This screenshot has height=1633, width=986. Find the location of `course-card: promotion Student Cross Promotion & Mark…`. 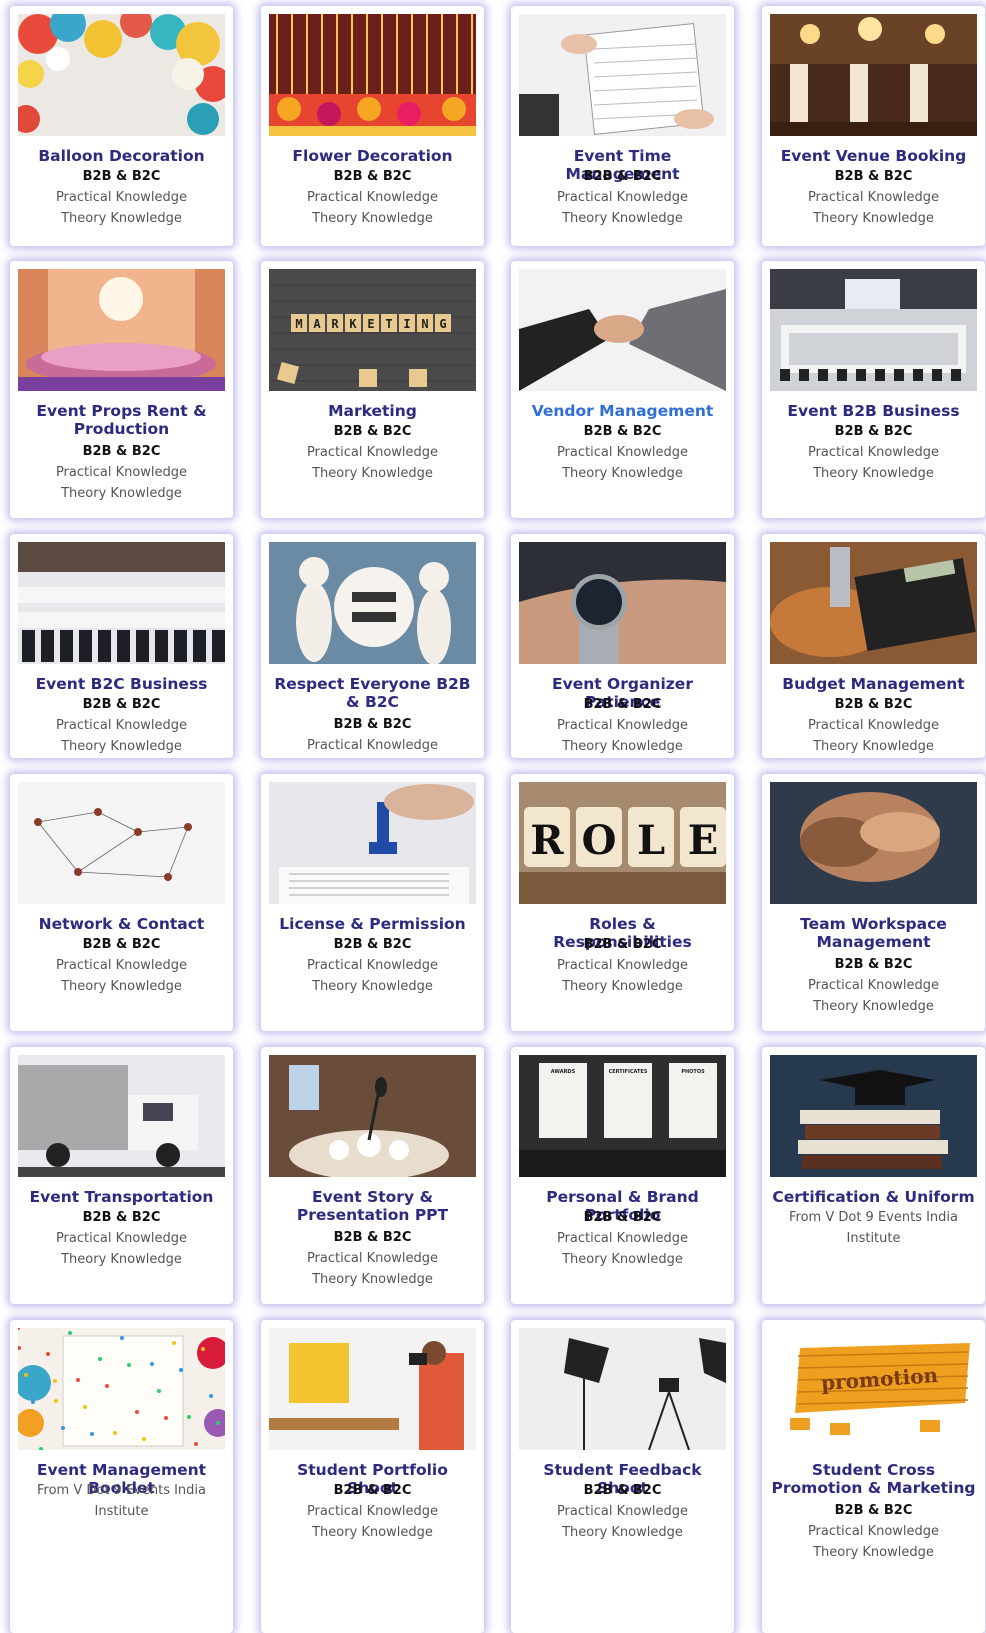

course-card: promotion Student Cross Promotion & Mark… is located at coordinates (873, 1476).